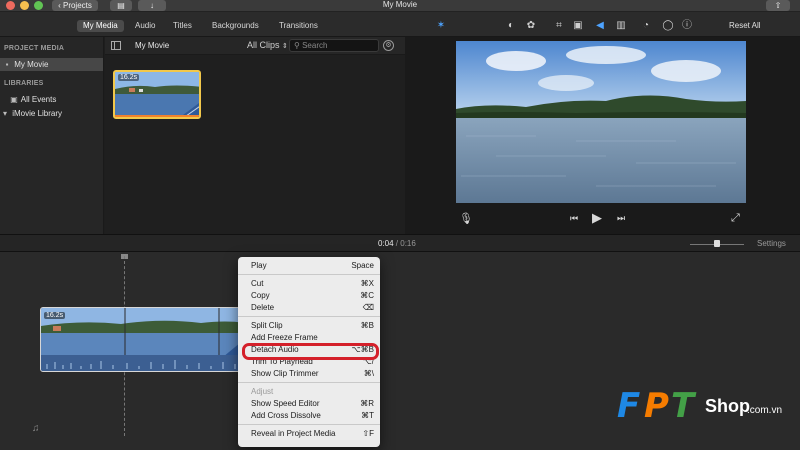  What do you see at coordinates (362, 265) in the screenshot?
I see `menu-item-shortcut: Space` at bounding box center [362, 265].